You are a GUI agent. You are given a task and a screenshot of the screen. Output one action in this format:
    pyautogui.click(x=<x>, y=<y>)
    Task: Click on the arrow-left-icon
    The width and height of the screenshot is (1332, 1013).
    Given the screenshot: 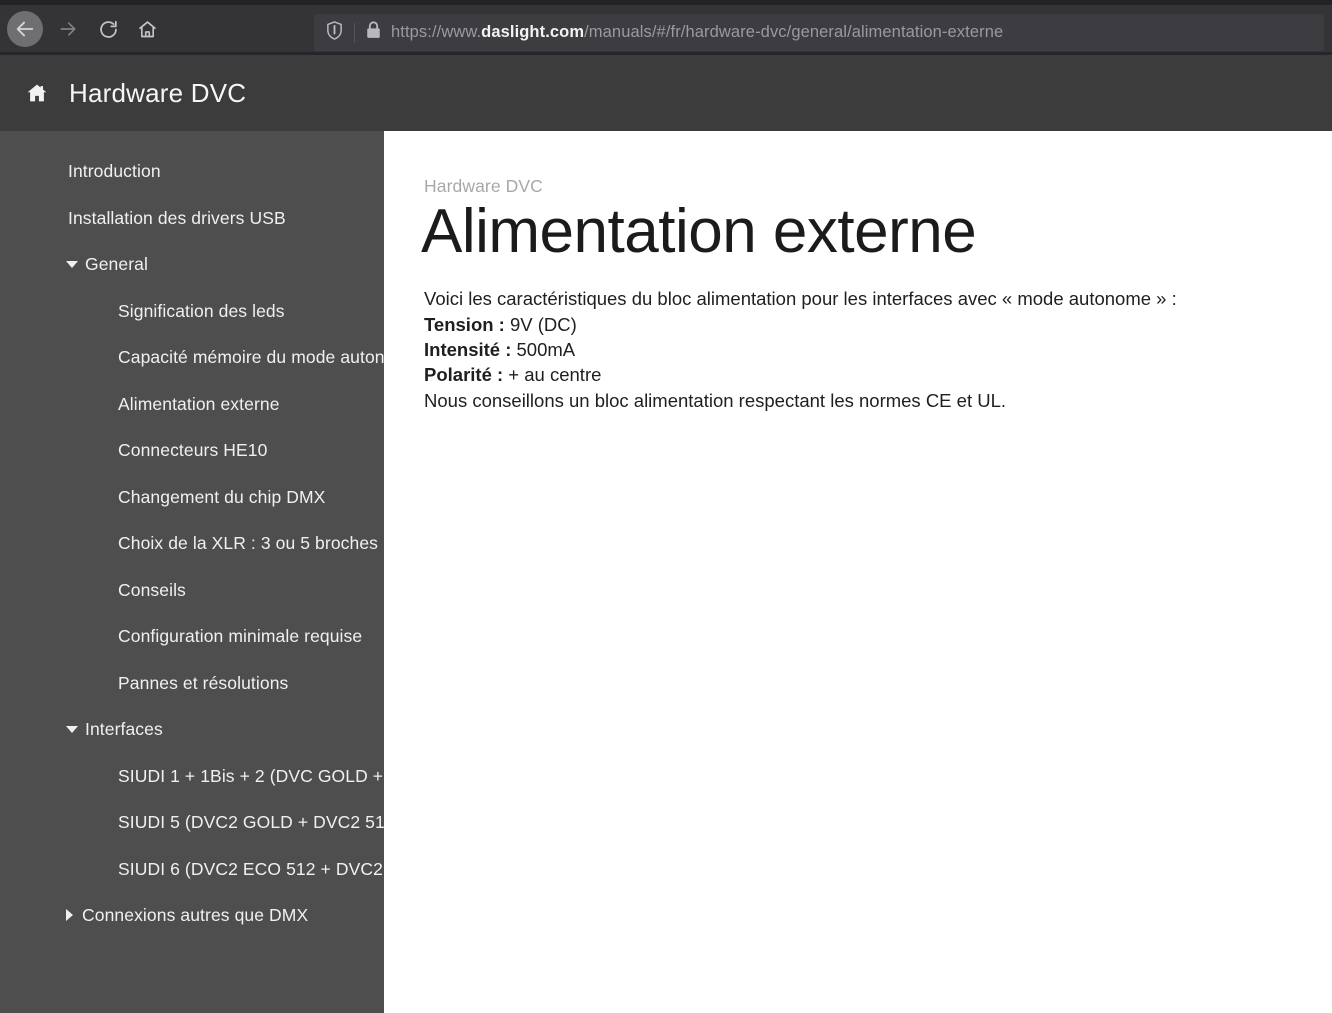 What is the action you would take?
    pyautogui.click(x=25, y=29)
    